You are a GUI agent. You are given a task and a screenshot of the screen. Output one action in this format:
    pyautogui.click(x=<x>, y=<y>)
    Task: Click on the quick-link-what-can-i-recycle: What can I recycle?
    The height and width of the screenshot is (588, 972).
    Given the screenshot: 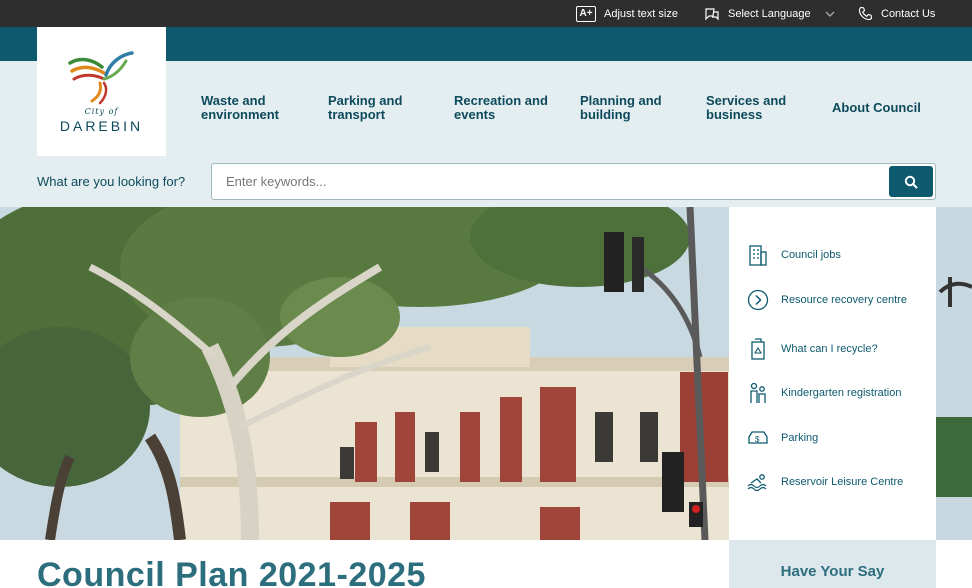 What is the action you would take?
    pyautogui.click(x=839, y=349)
    